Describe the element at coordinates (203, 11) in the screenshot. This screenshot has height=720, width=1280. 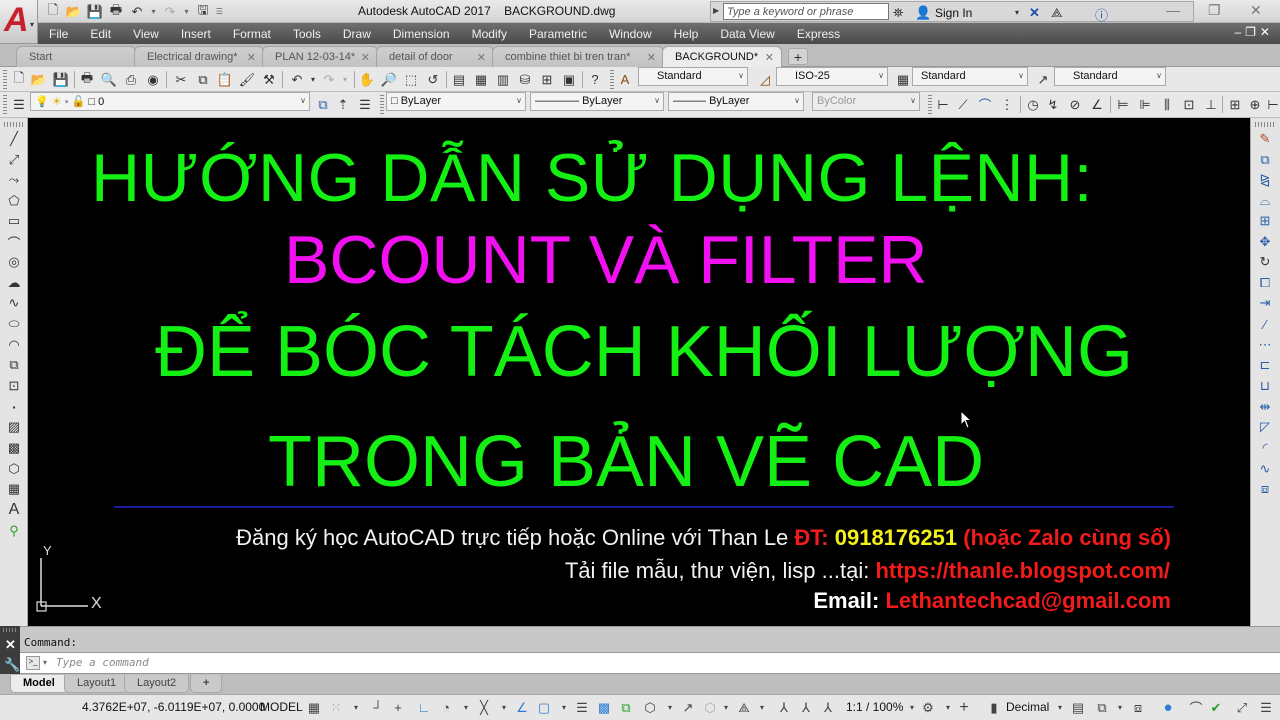
I see `save-as-icon: 🖫` at that location.